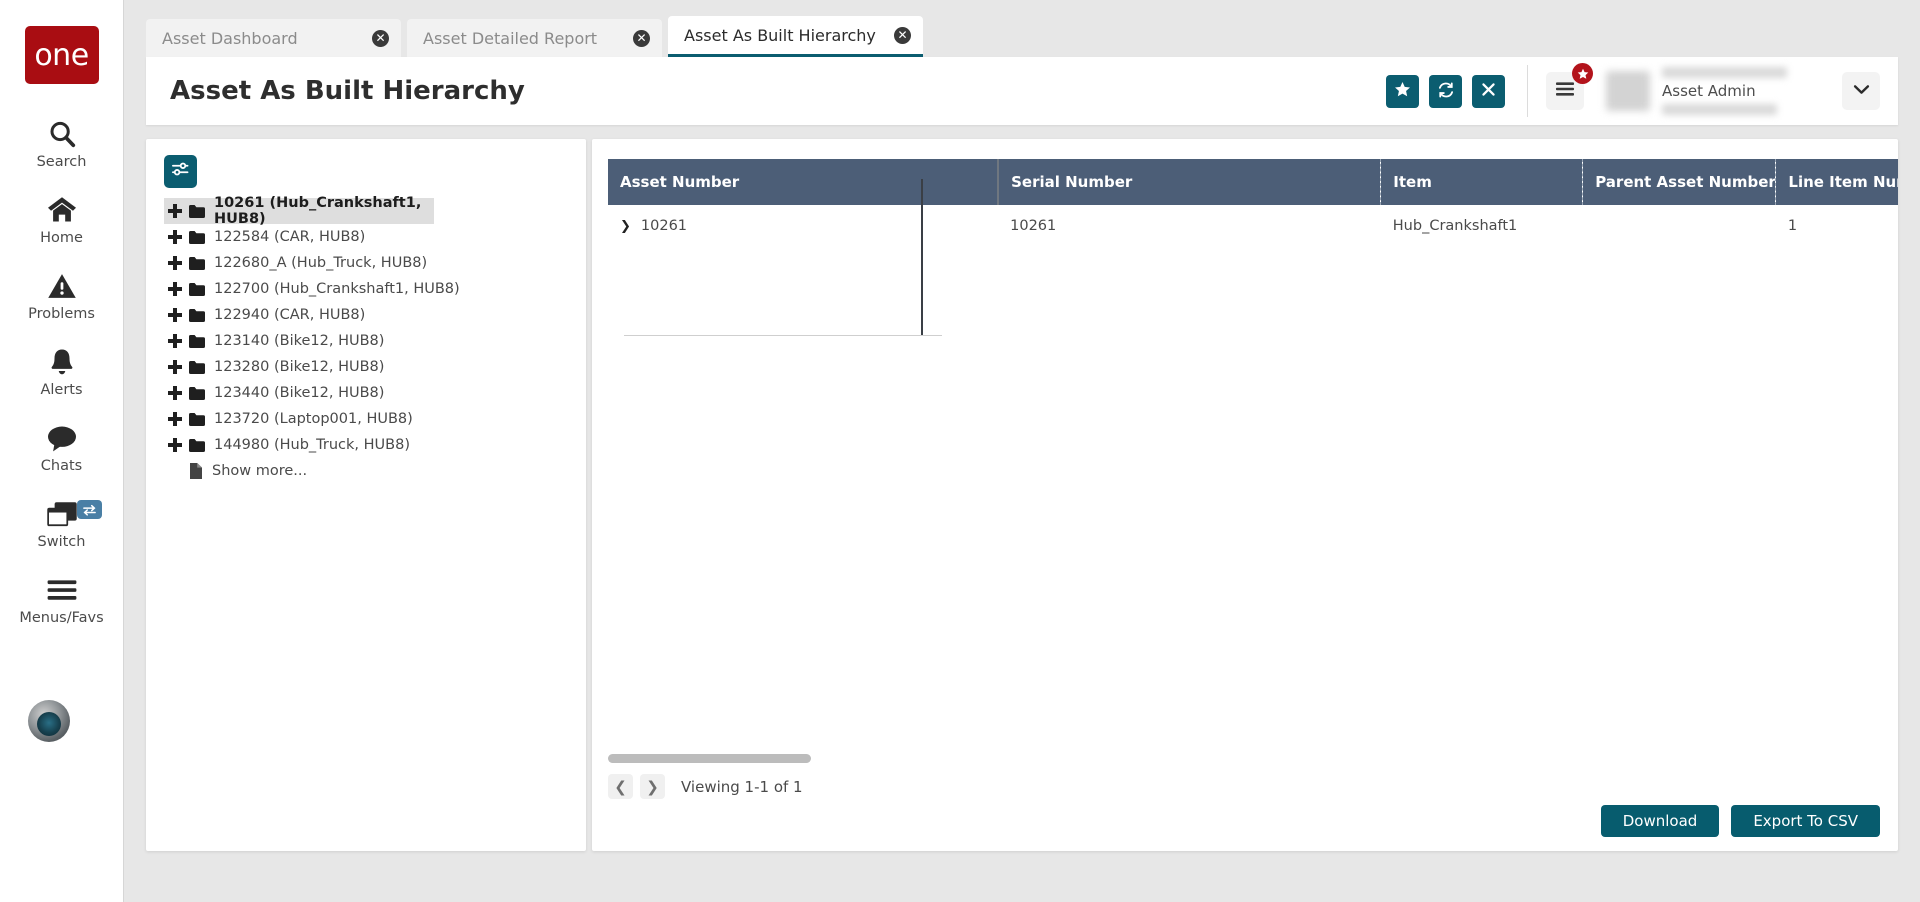  Describe the element at coordinates (180, 171) in the screenshot. I see `tree-filter-button` at that location.